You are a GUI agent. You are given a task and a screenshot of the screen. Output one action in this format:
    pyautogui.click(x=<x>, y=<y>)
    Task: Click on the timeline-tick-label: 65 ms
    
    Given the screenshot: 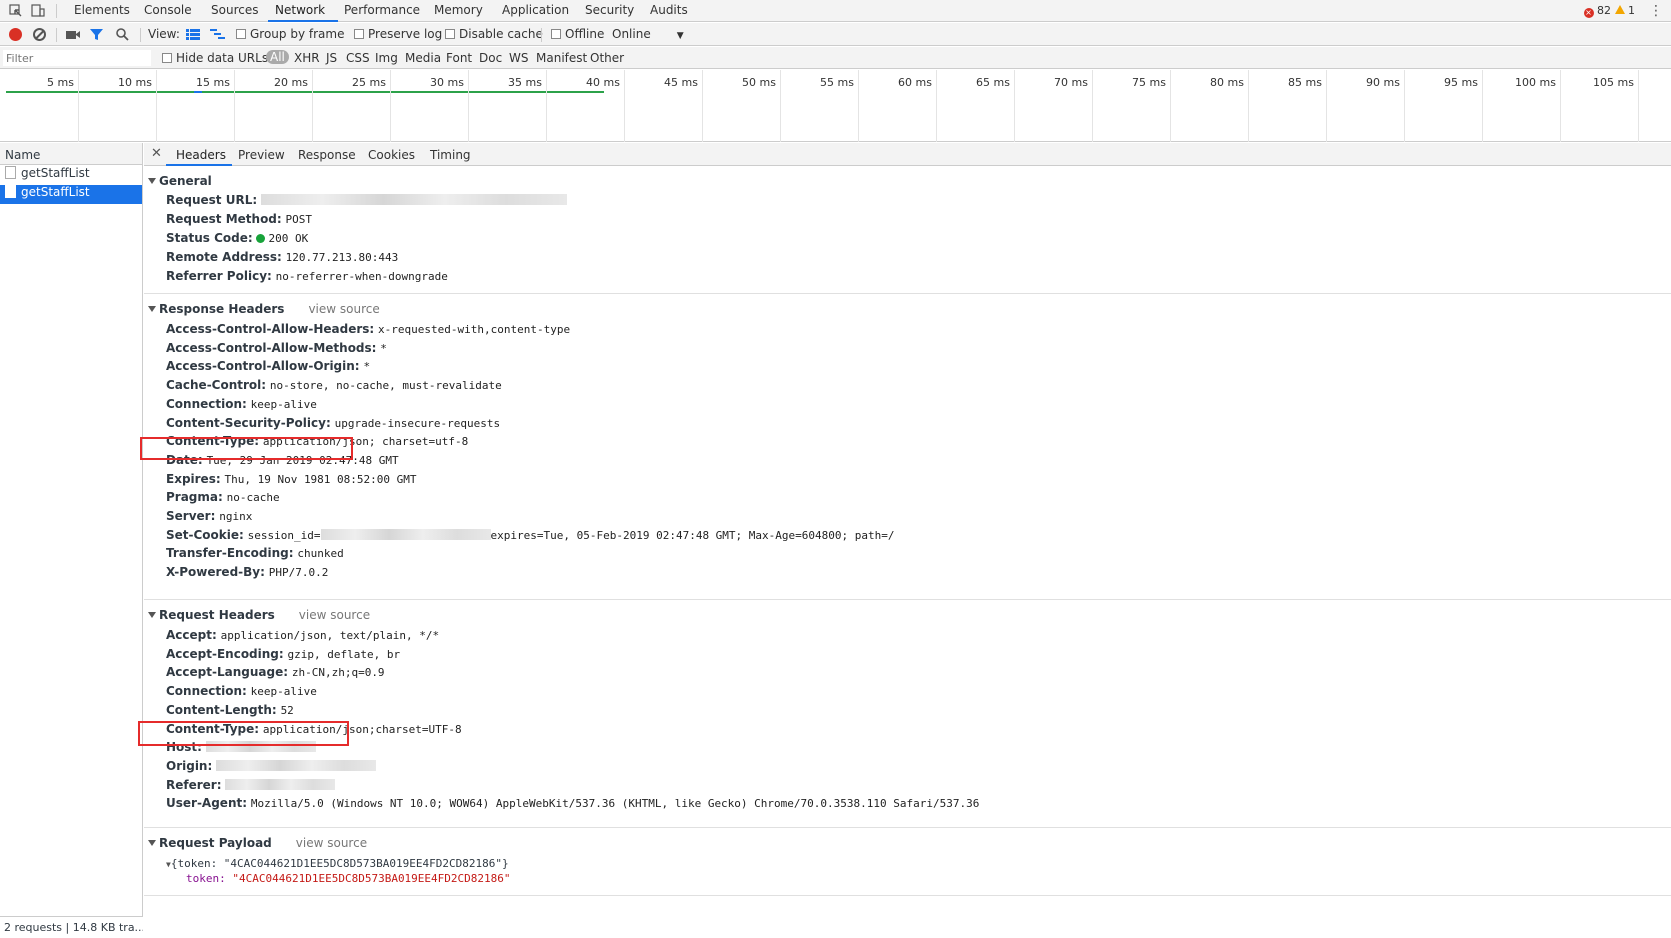 What is the action you would take?
    pyautogui.click(x=993, y=82)
    